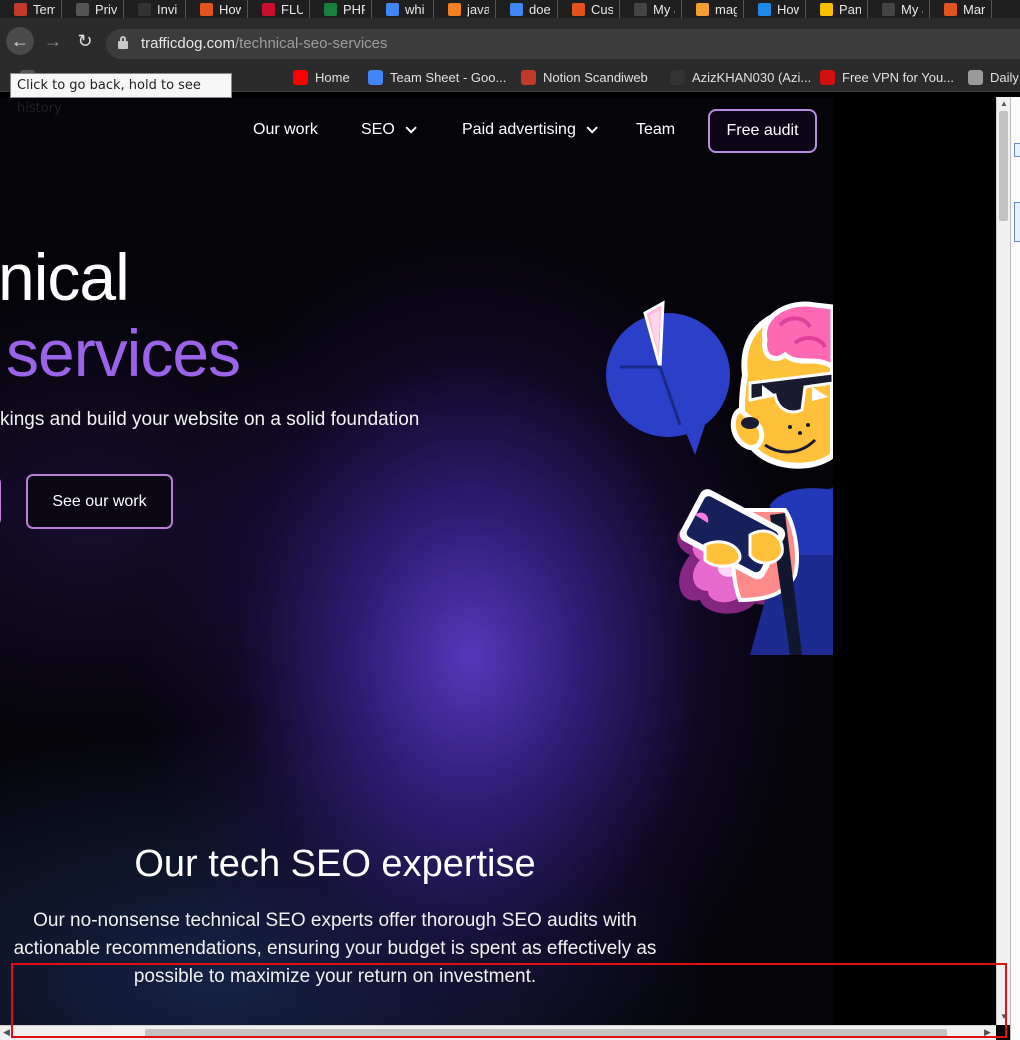 This screenshot has width=1020, height=1040. I want to click on browser-tab-label: Priv, so click(106, 9).